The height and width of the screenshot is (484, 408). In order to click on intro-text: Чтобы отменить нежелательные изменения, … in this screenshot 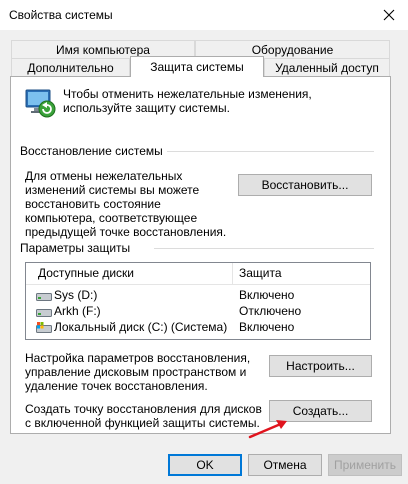, I will do `click(187, 101)`.